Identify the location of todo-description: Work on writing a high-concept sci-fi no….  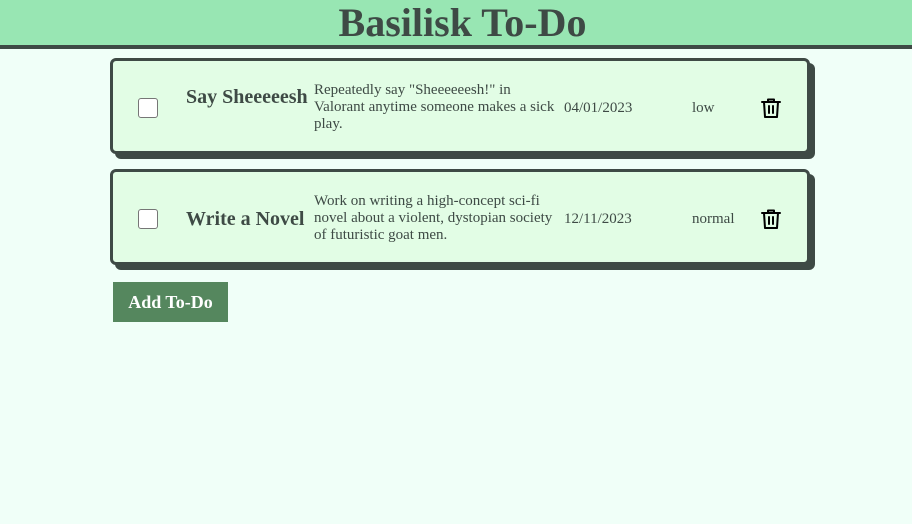
(433, 218).